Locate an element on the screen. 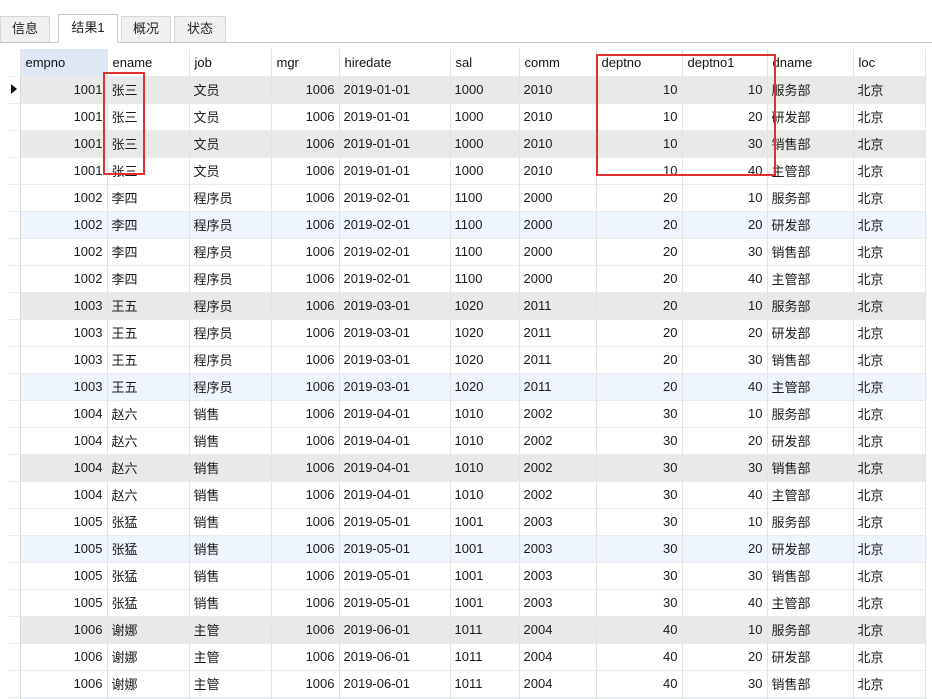 This screenshot has width=932, height=699. table-row: 1003 王五 程序员 1006 2019-03-01 1020 2011 20 40 主管部 北京 is located at coordinates (467, 387).